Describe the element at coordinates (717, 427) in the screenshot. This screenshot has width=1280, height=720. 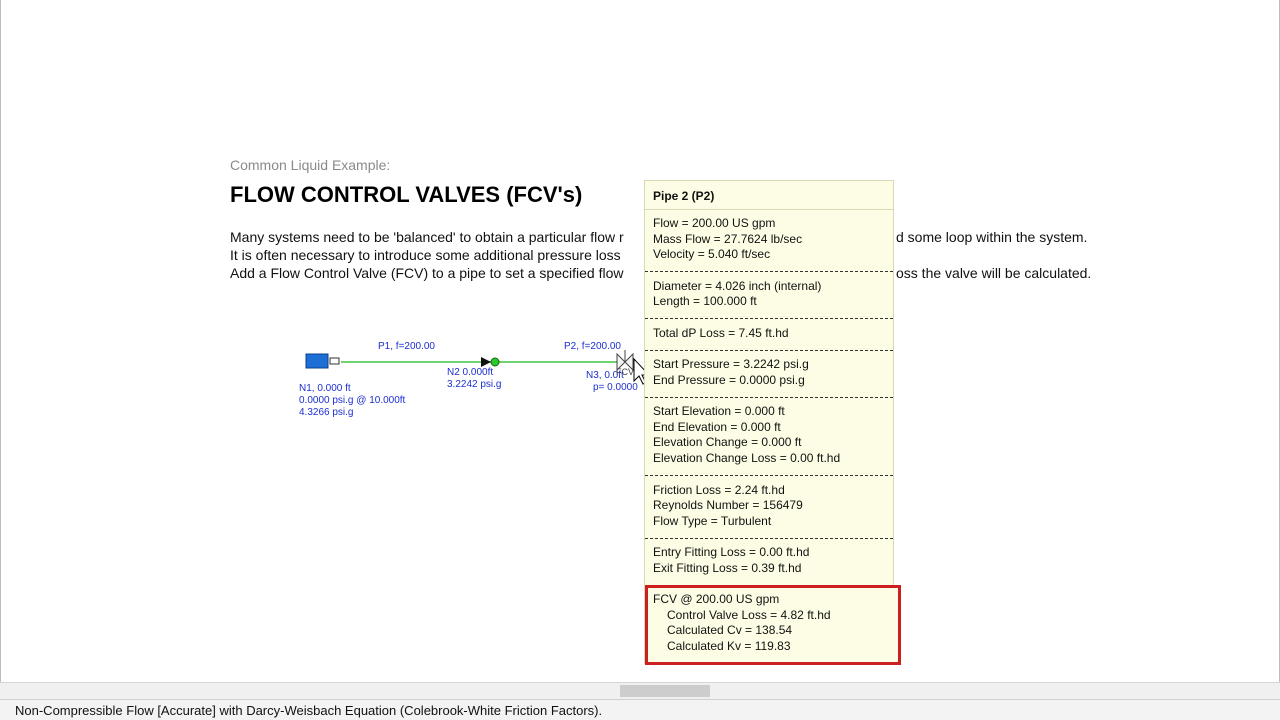
I see `tooltip-end-elevation: End Elevation = 0.000 ft` at that location.